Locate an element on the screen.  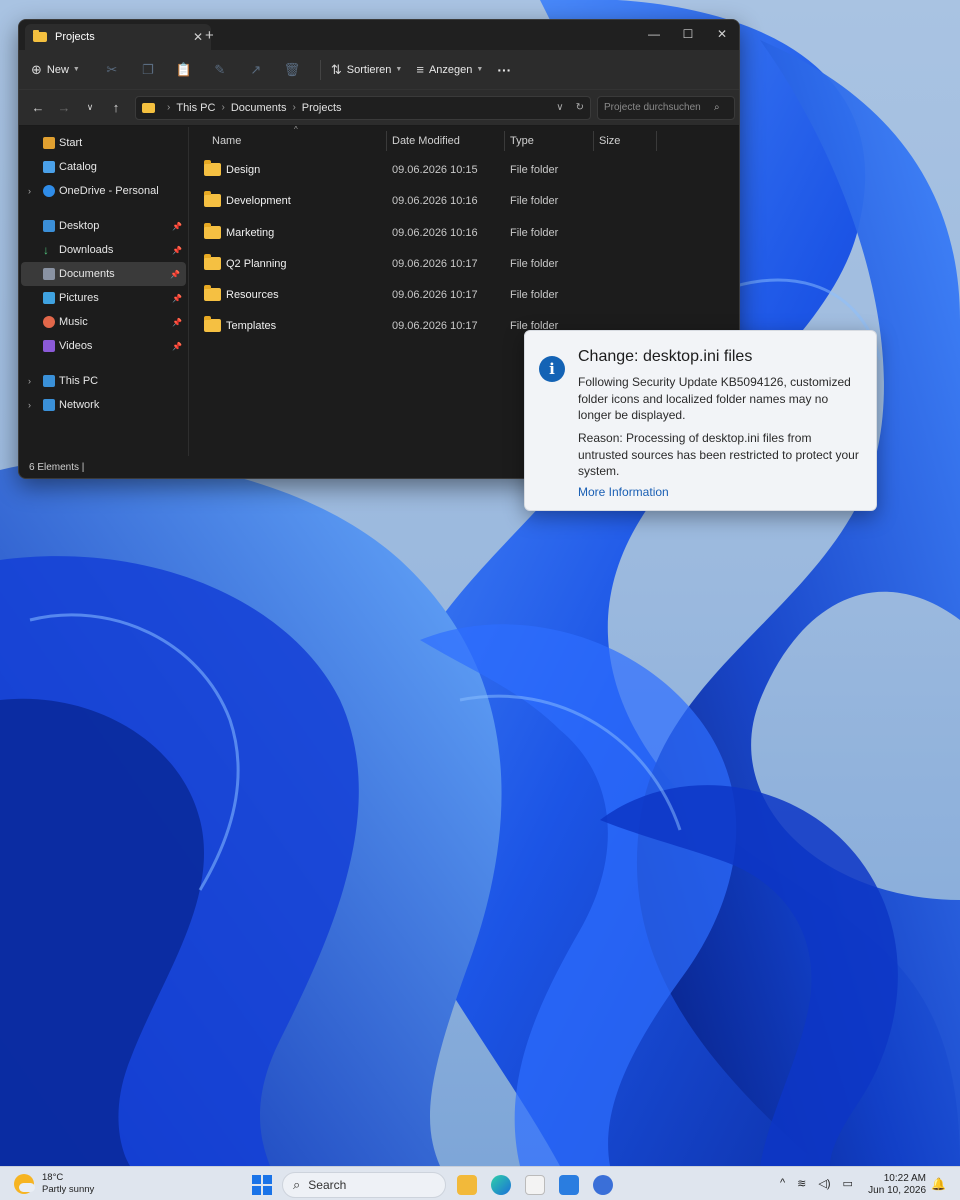
weather-widget: 18°C Partly sunny is located at coordinates (54, 1184).